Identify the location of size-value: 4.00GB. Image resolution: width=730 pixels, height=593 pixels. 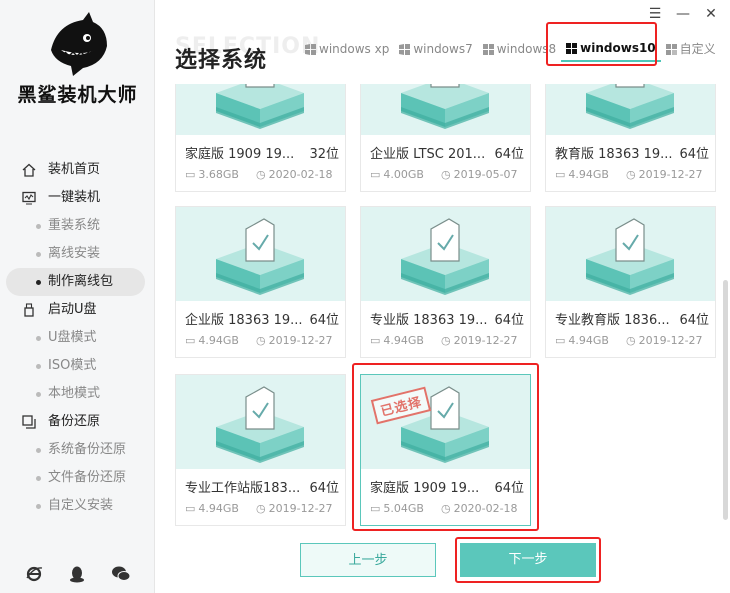
(403, 174).